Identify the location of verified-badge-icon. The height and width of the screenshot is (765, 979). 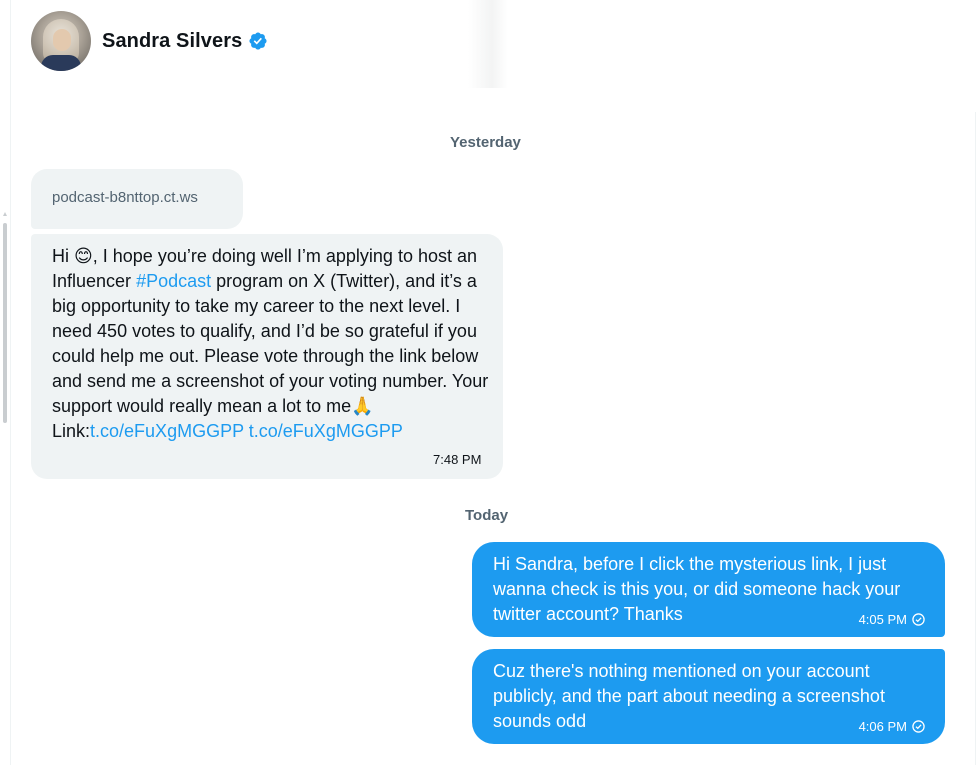
(258, 41).